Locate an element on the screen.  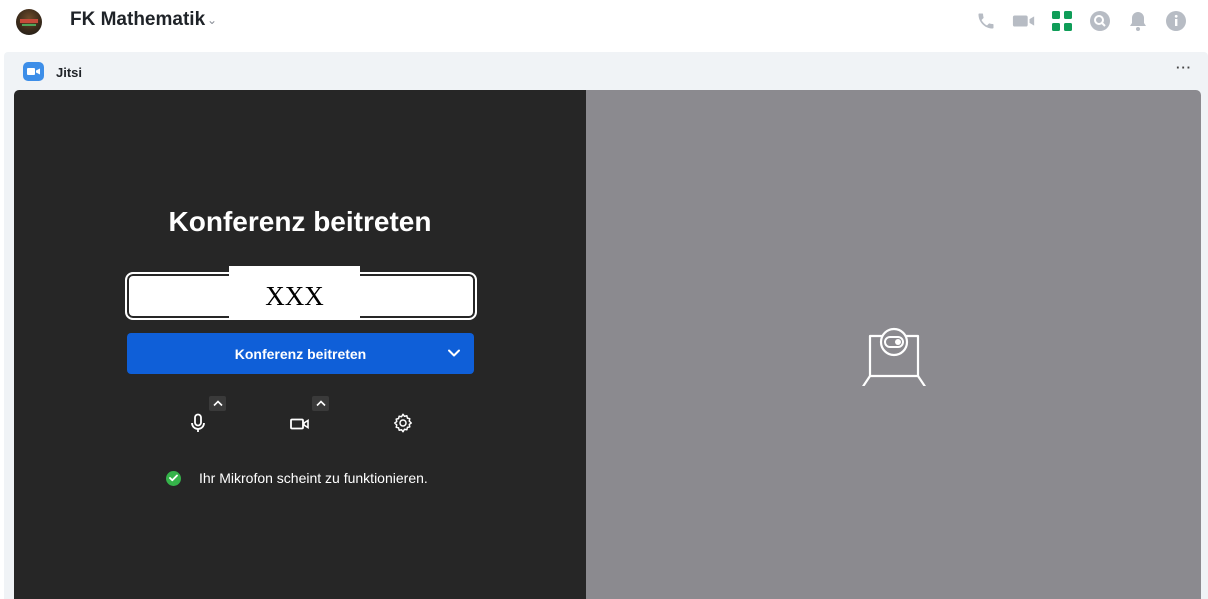
prejoin-title: Konferenz beitreten is located at coordinates (300, 221).